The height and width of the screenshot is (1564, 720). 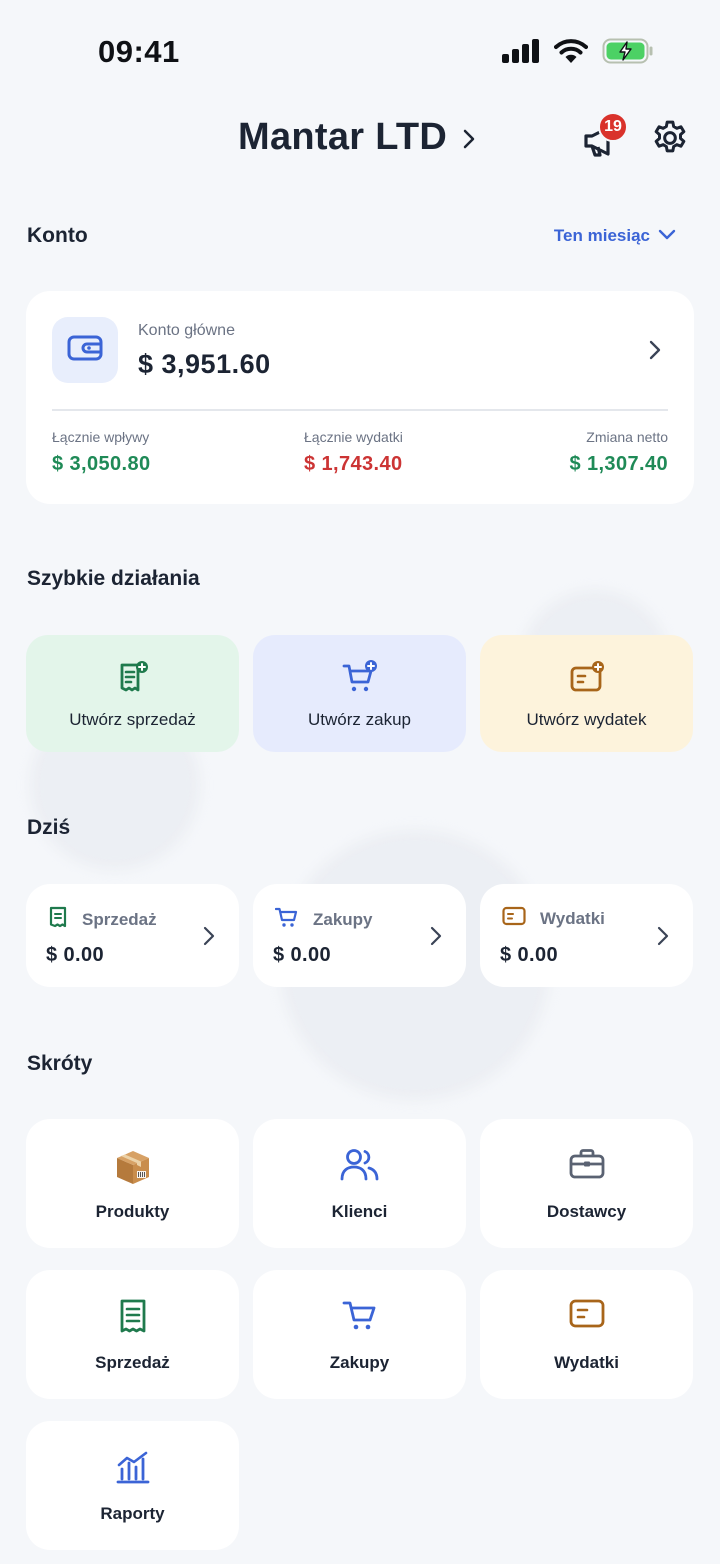 I want to click on account-section-title: Konto, so click(x=57, y=235).